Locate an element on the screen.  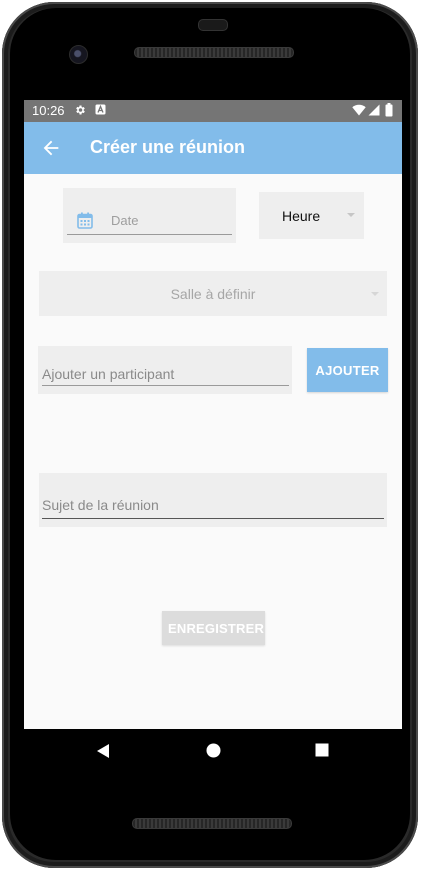
salle-dropdown: Salle à définir is located at coordinates (213, 293).